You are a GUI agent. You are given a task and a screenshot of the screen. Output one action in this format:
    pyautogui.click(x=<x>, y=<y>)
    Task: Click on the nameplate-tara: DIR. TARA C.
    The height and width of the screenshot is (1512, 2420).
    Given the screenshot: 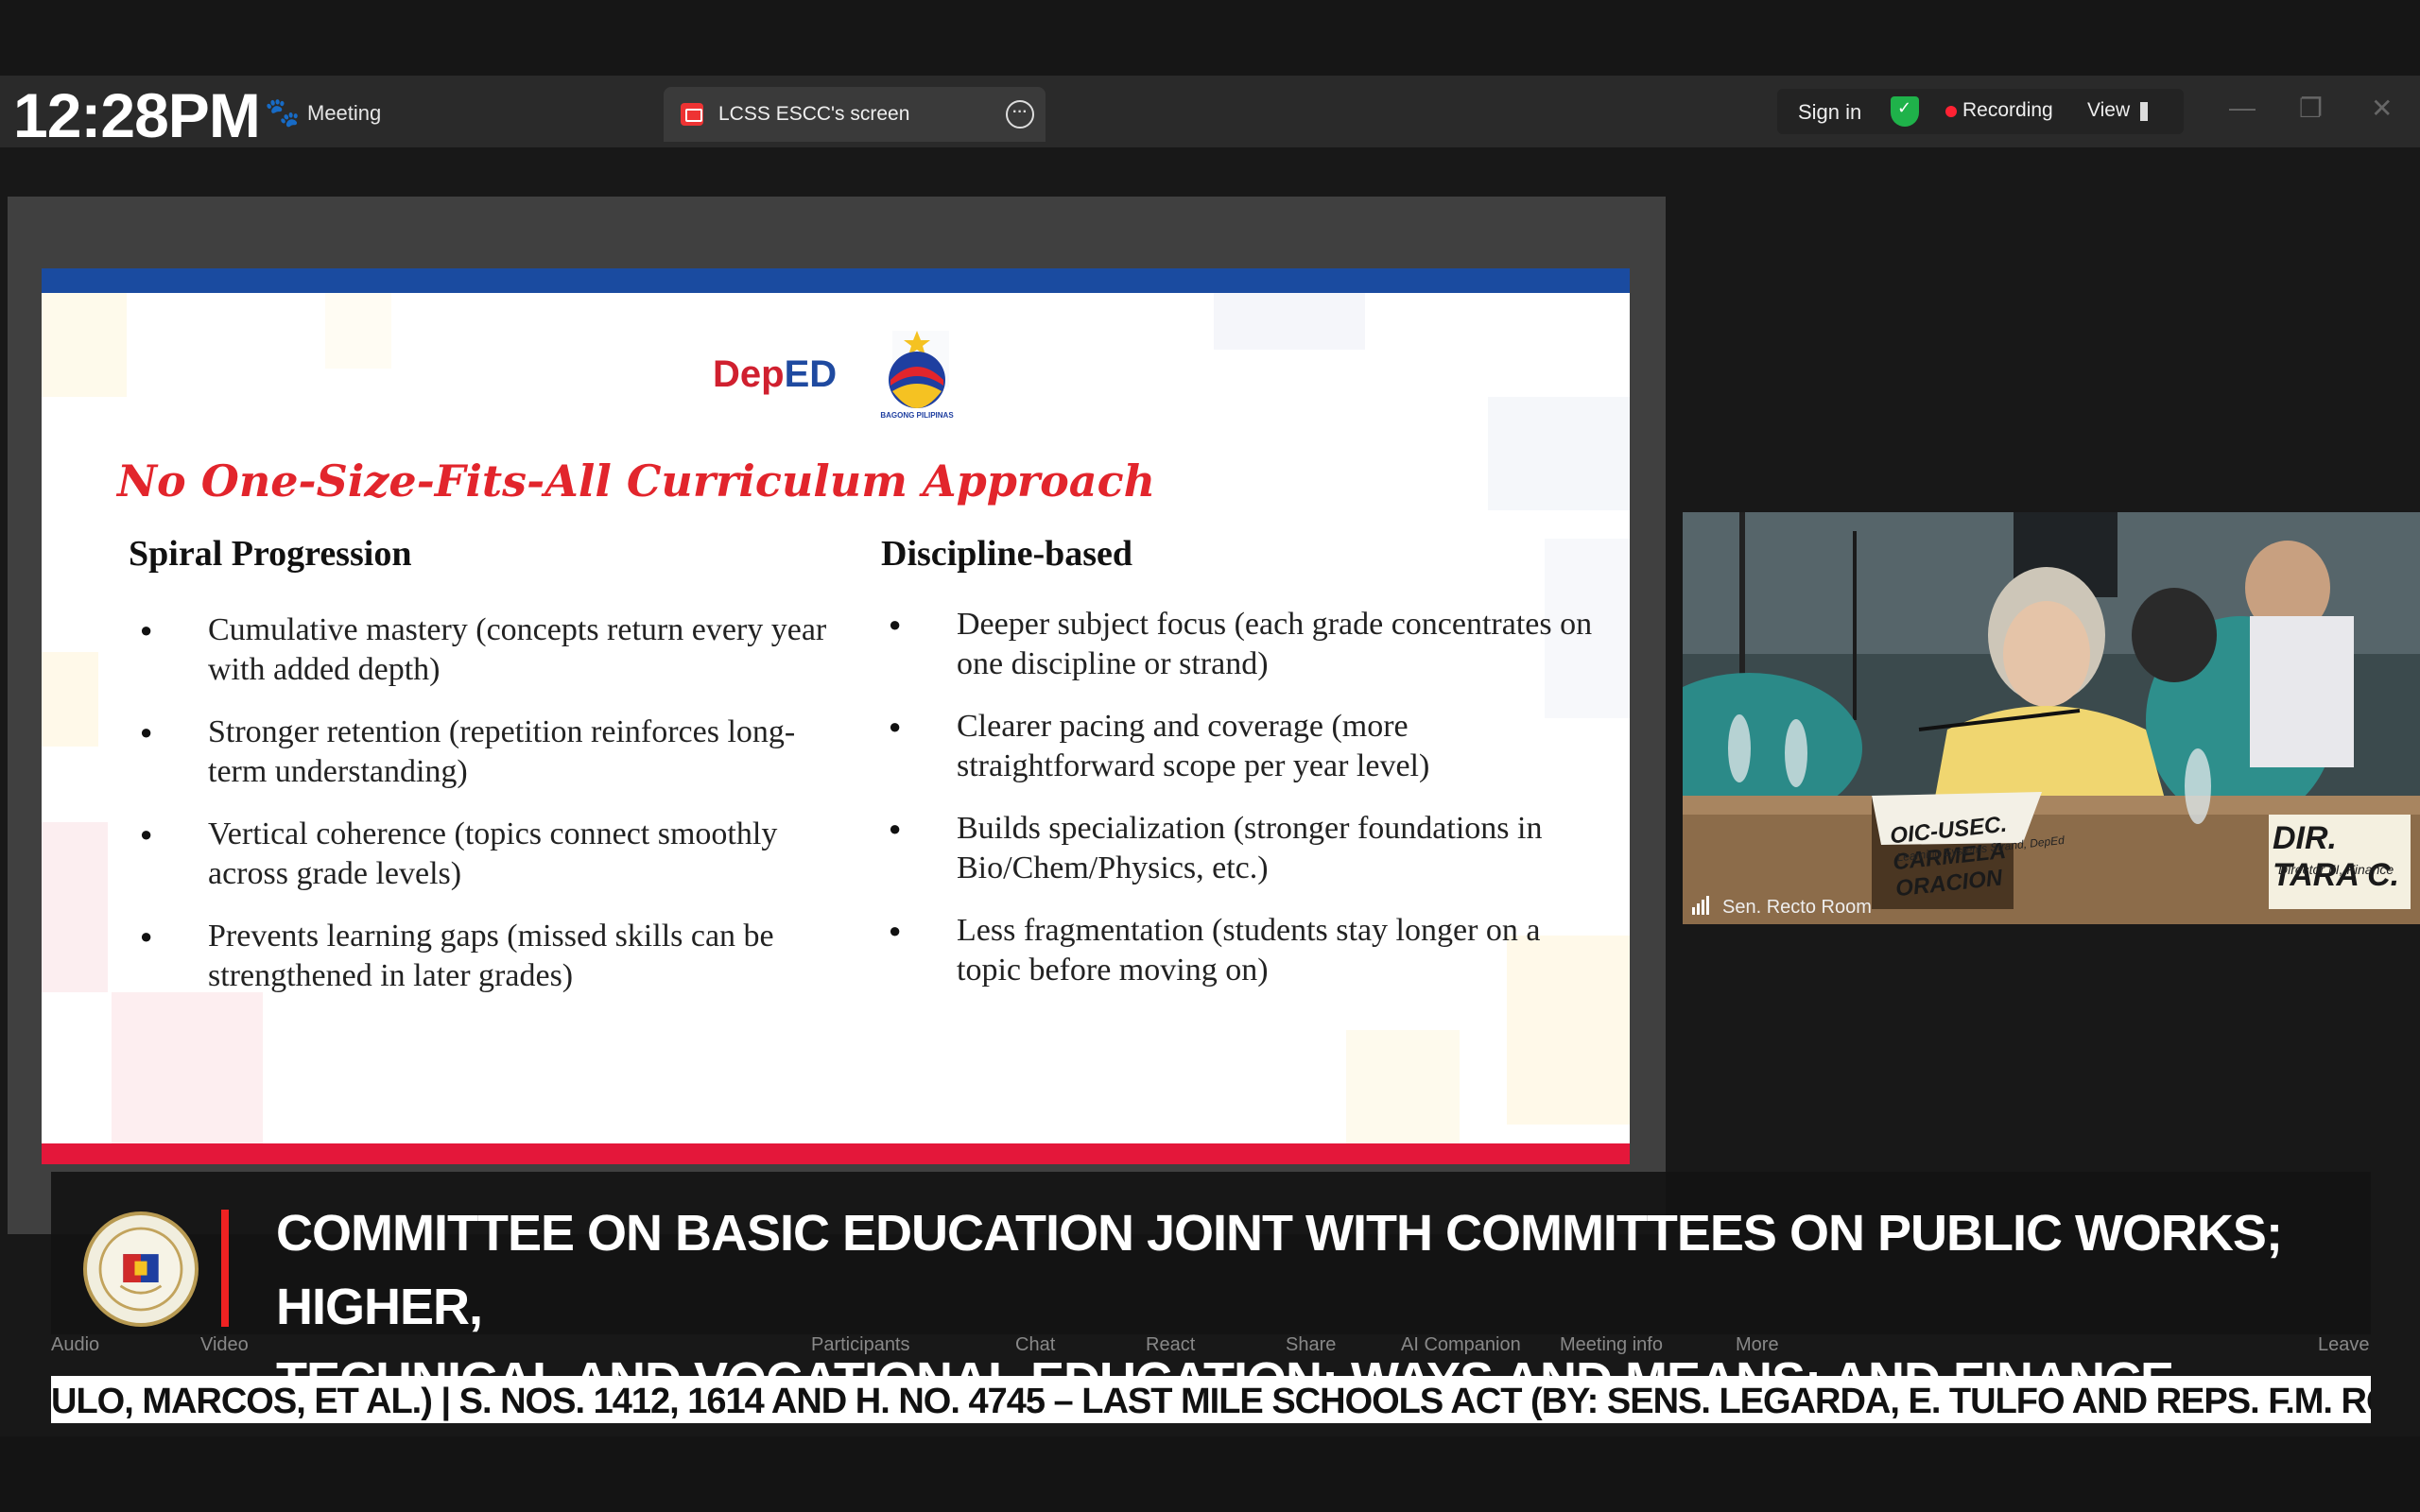 What is the action you would take?
    pyautogui.click(x=2336, y=856)
    